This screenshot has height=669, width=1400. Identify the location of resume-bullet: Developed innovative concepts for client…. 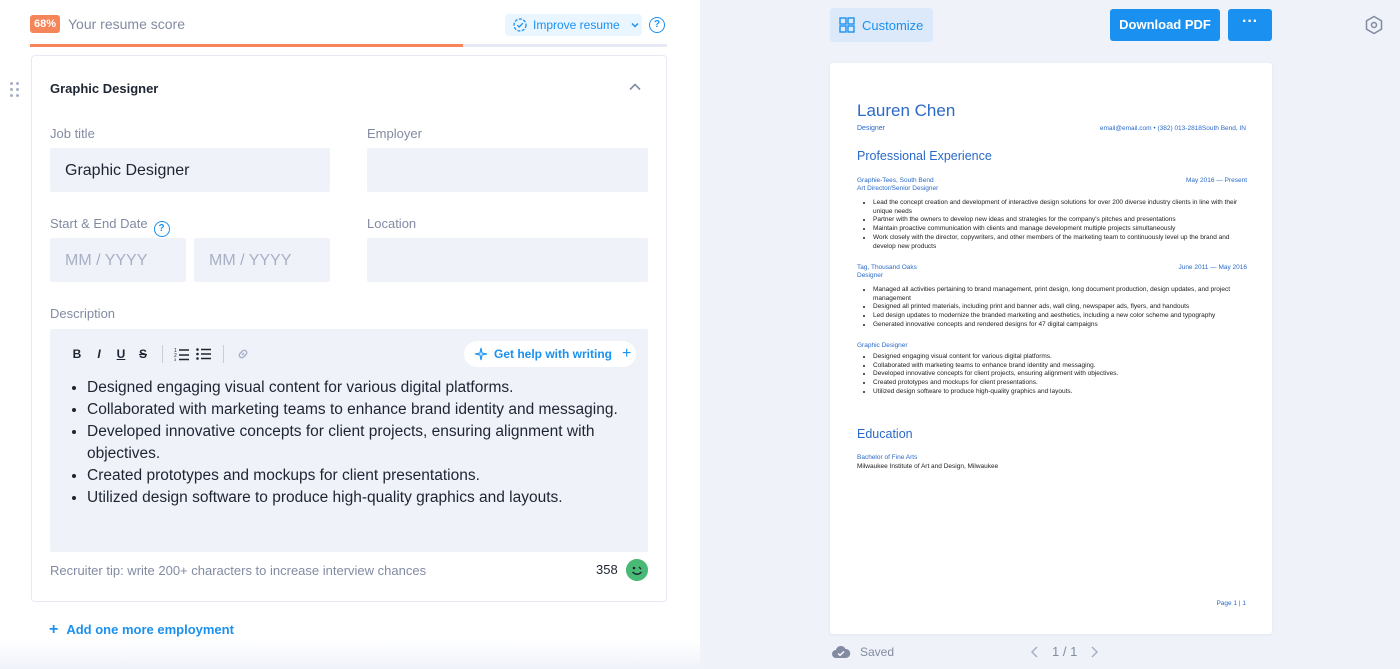
(1060, 374).